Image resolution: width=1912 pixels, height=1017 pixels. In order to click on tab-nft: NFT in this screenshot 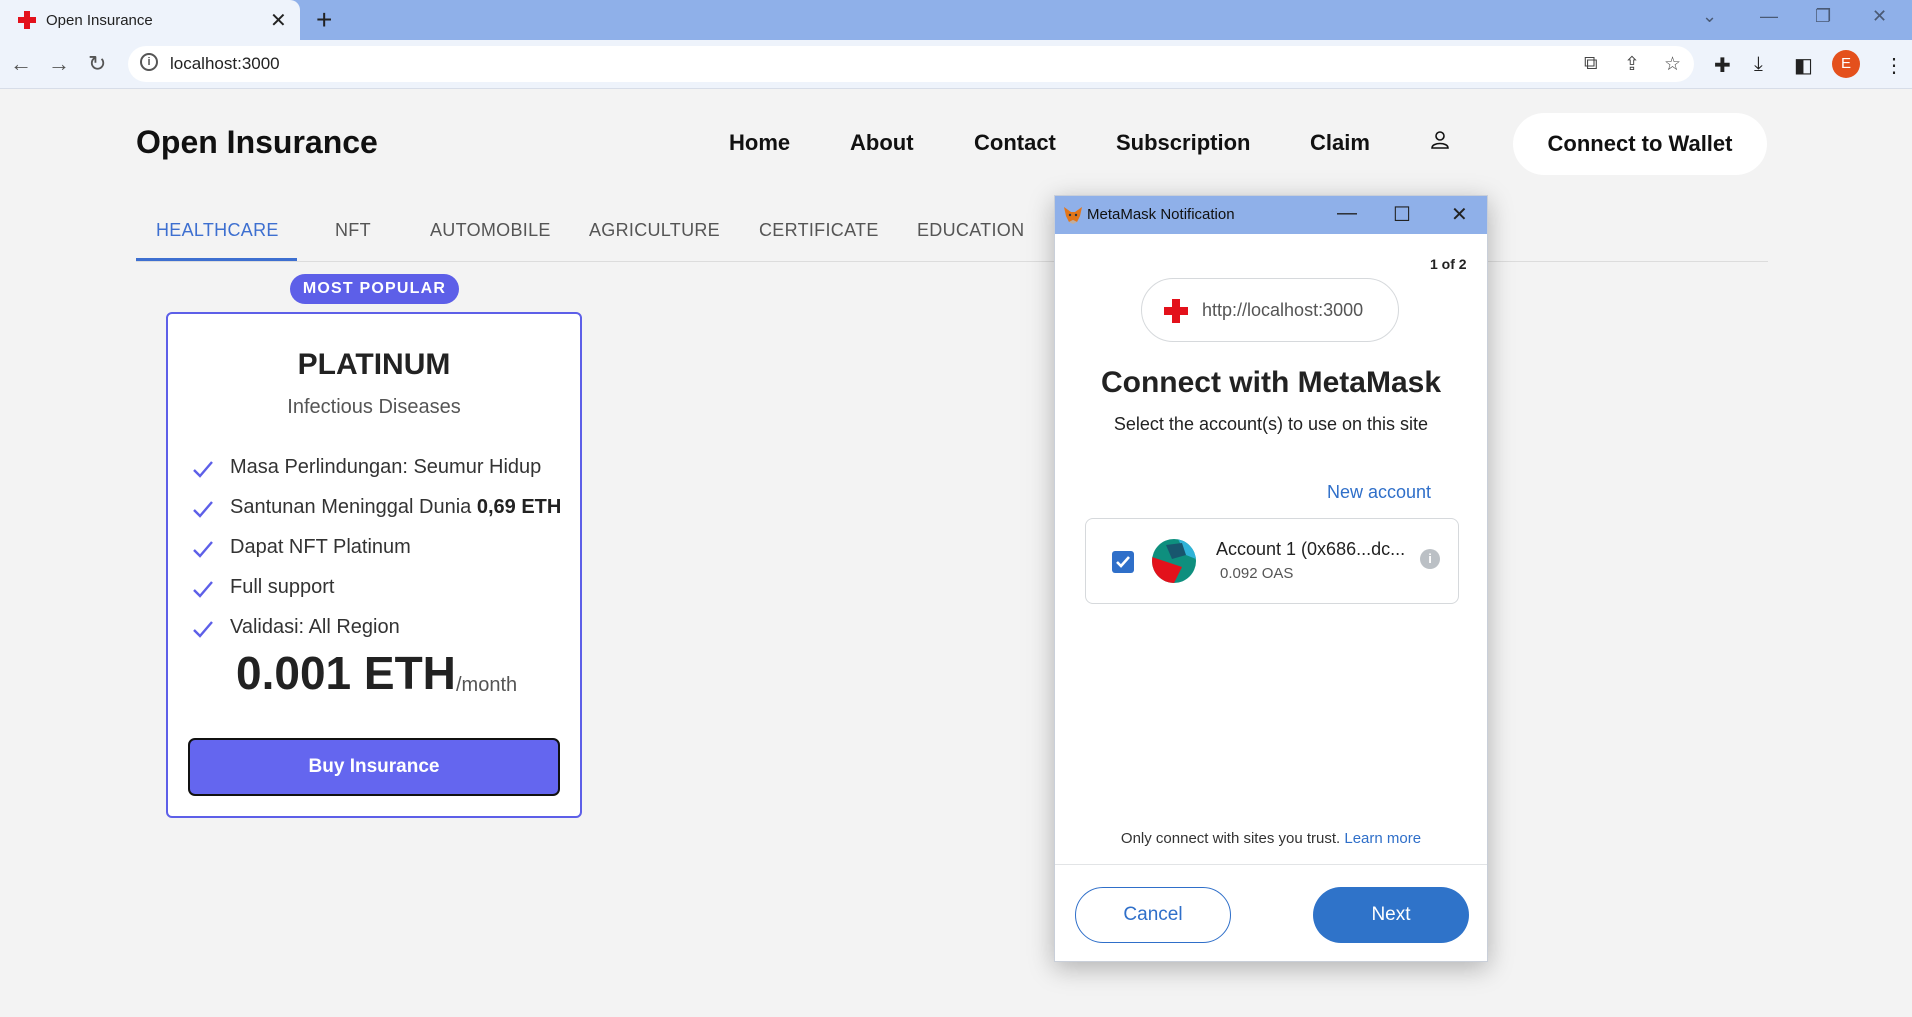, I will do `click(353, 230)`.